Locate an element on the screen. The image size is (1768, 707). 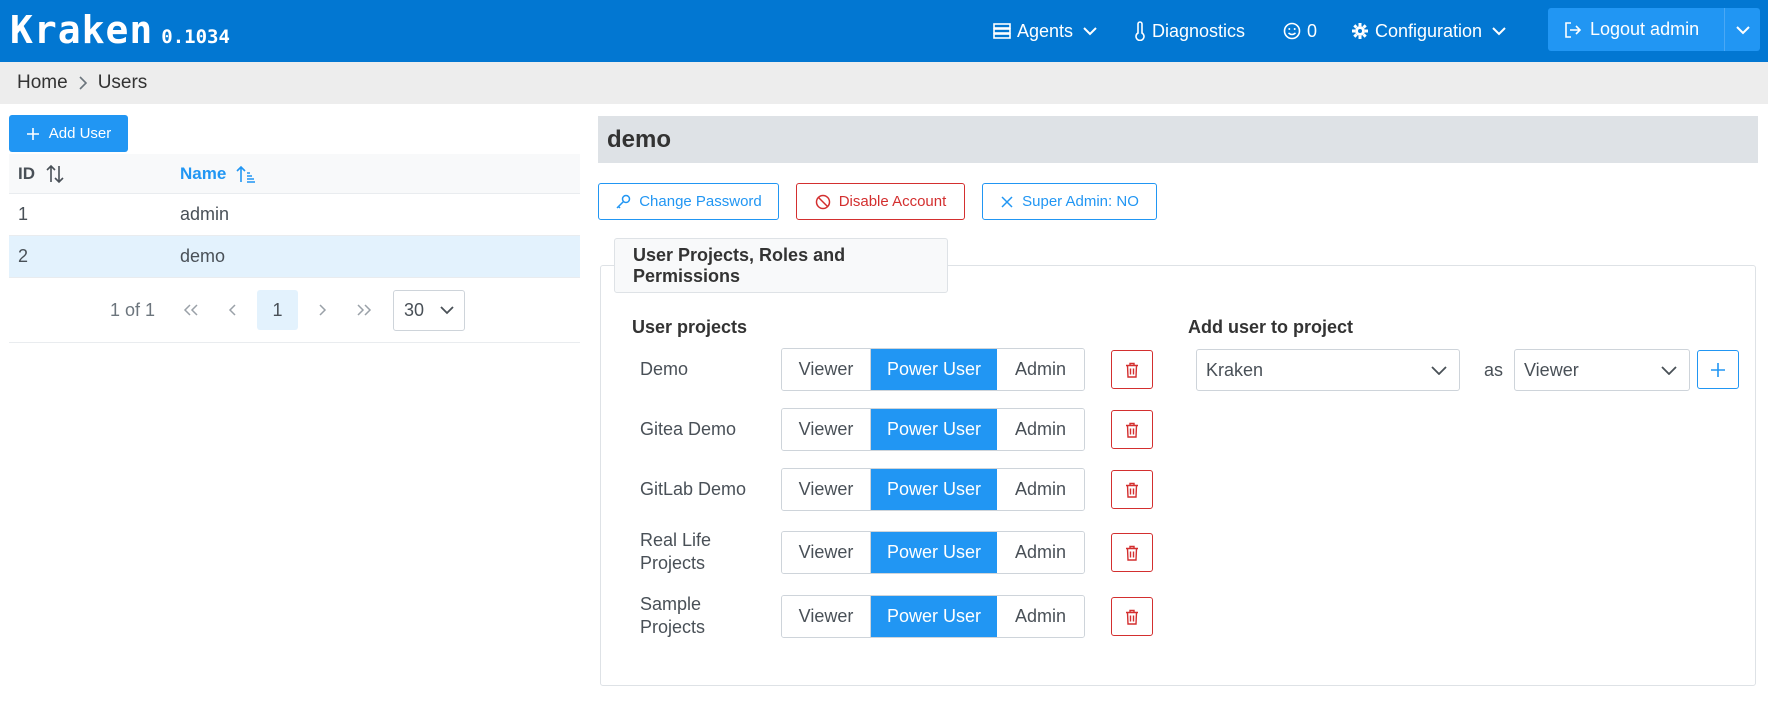
nav-agents-label: Agents is located at coordinates (1045, 30).